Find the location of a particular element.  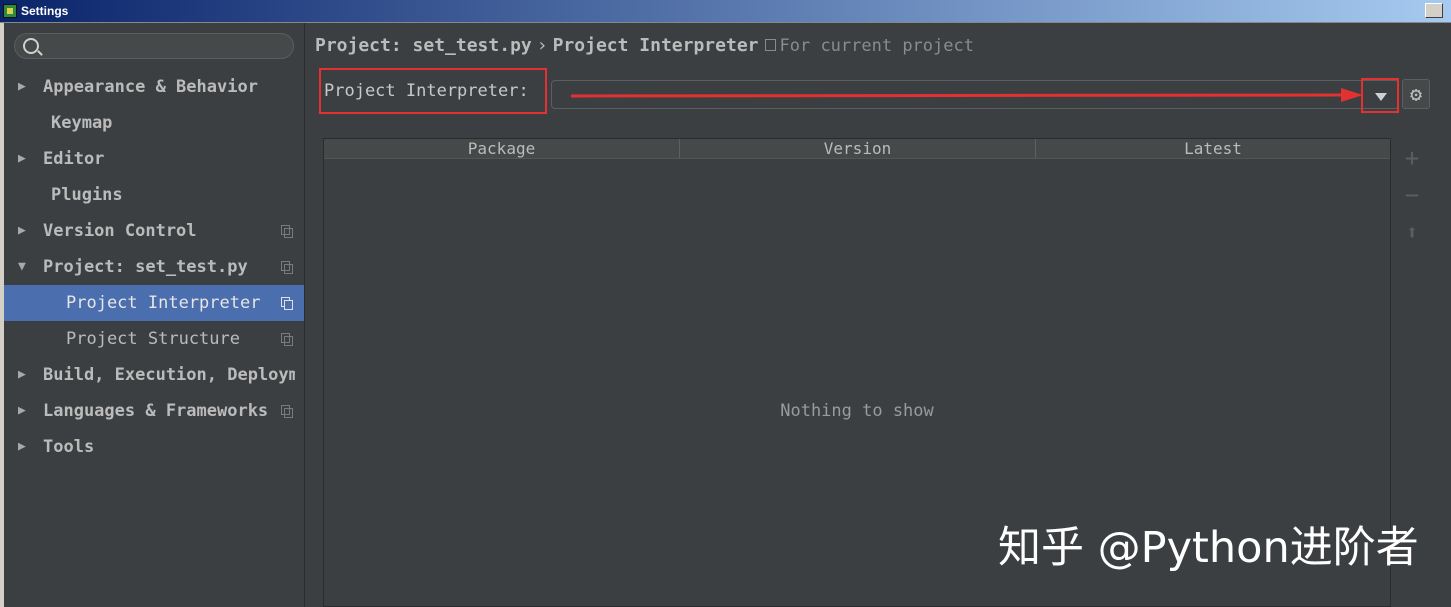

window-title: Settings is located at coordinates (45, 11).